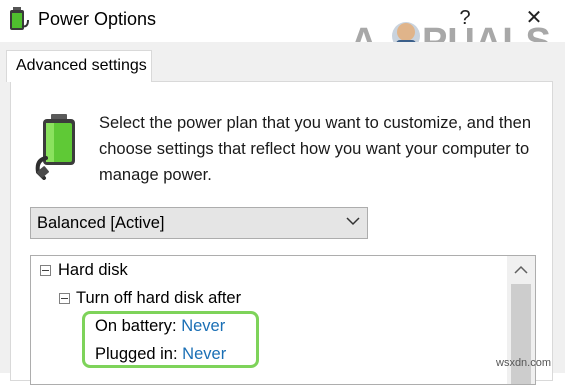 Image resolution: width=565 pixels, height=385 pixels. What do you see at coordinates (521, 270) in the screenshot?
I see `scroll-up-icon` at bounding box center [521, 270].